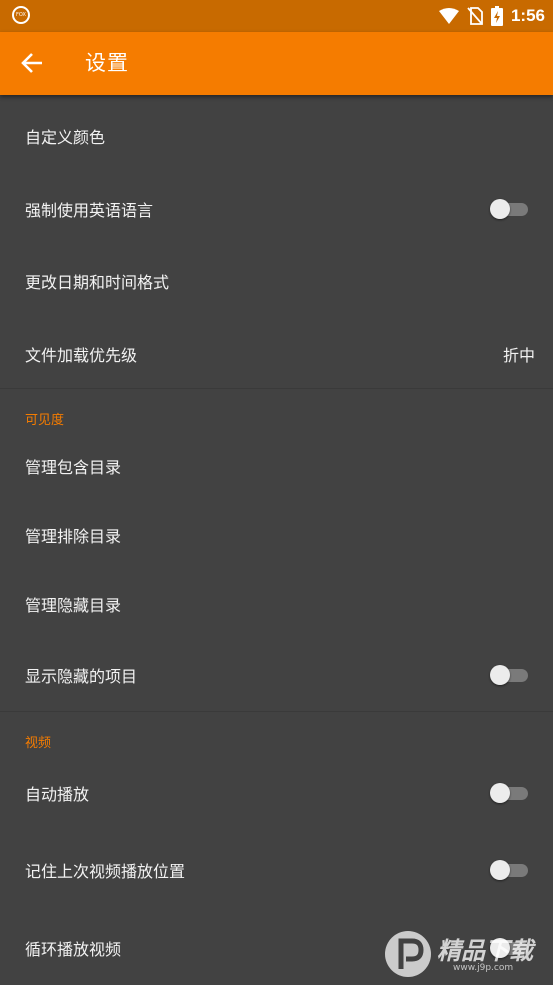  Describe the element at coordinates (276, 354) in the screenshot. I see `setting-file-loading-priority: 文件加载优先级 折中` at that location.